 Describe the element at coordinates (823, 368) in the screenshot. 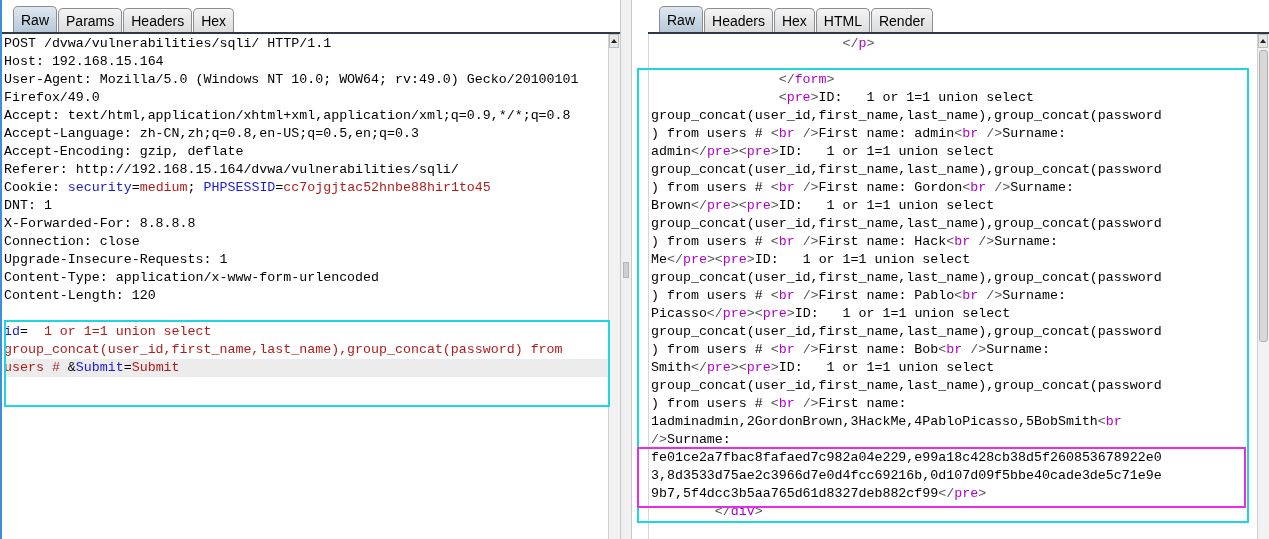

I see `code-line: Smith</pre><pre>ID: 1 or 1=1 union select` at that location.